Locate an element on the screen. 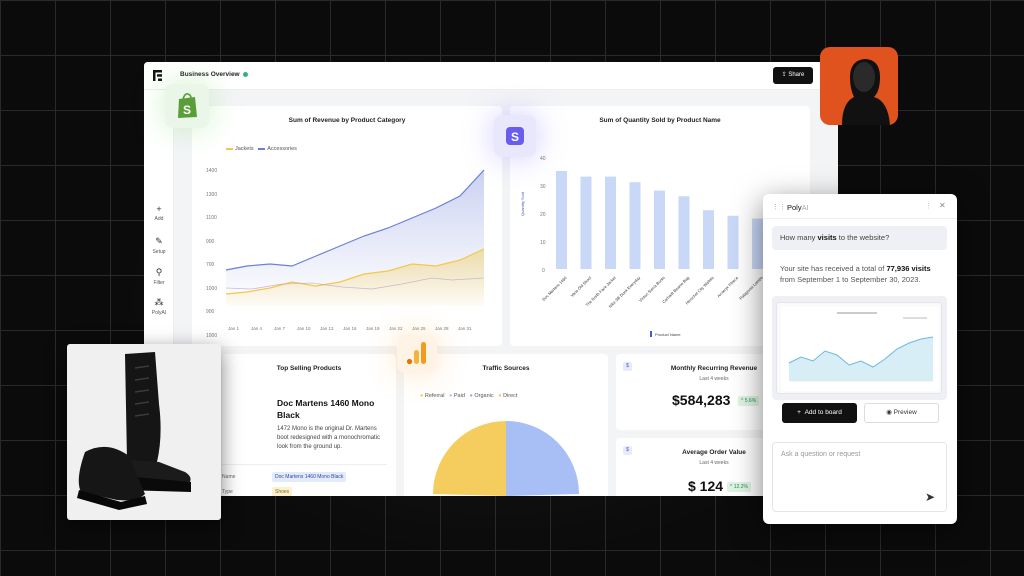 This screenshot has width=1024, height=576. sidebar-item-filter: ⚲ Filter is located at coordinates (159, 276).